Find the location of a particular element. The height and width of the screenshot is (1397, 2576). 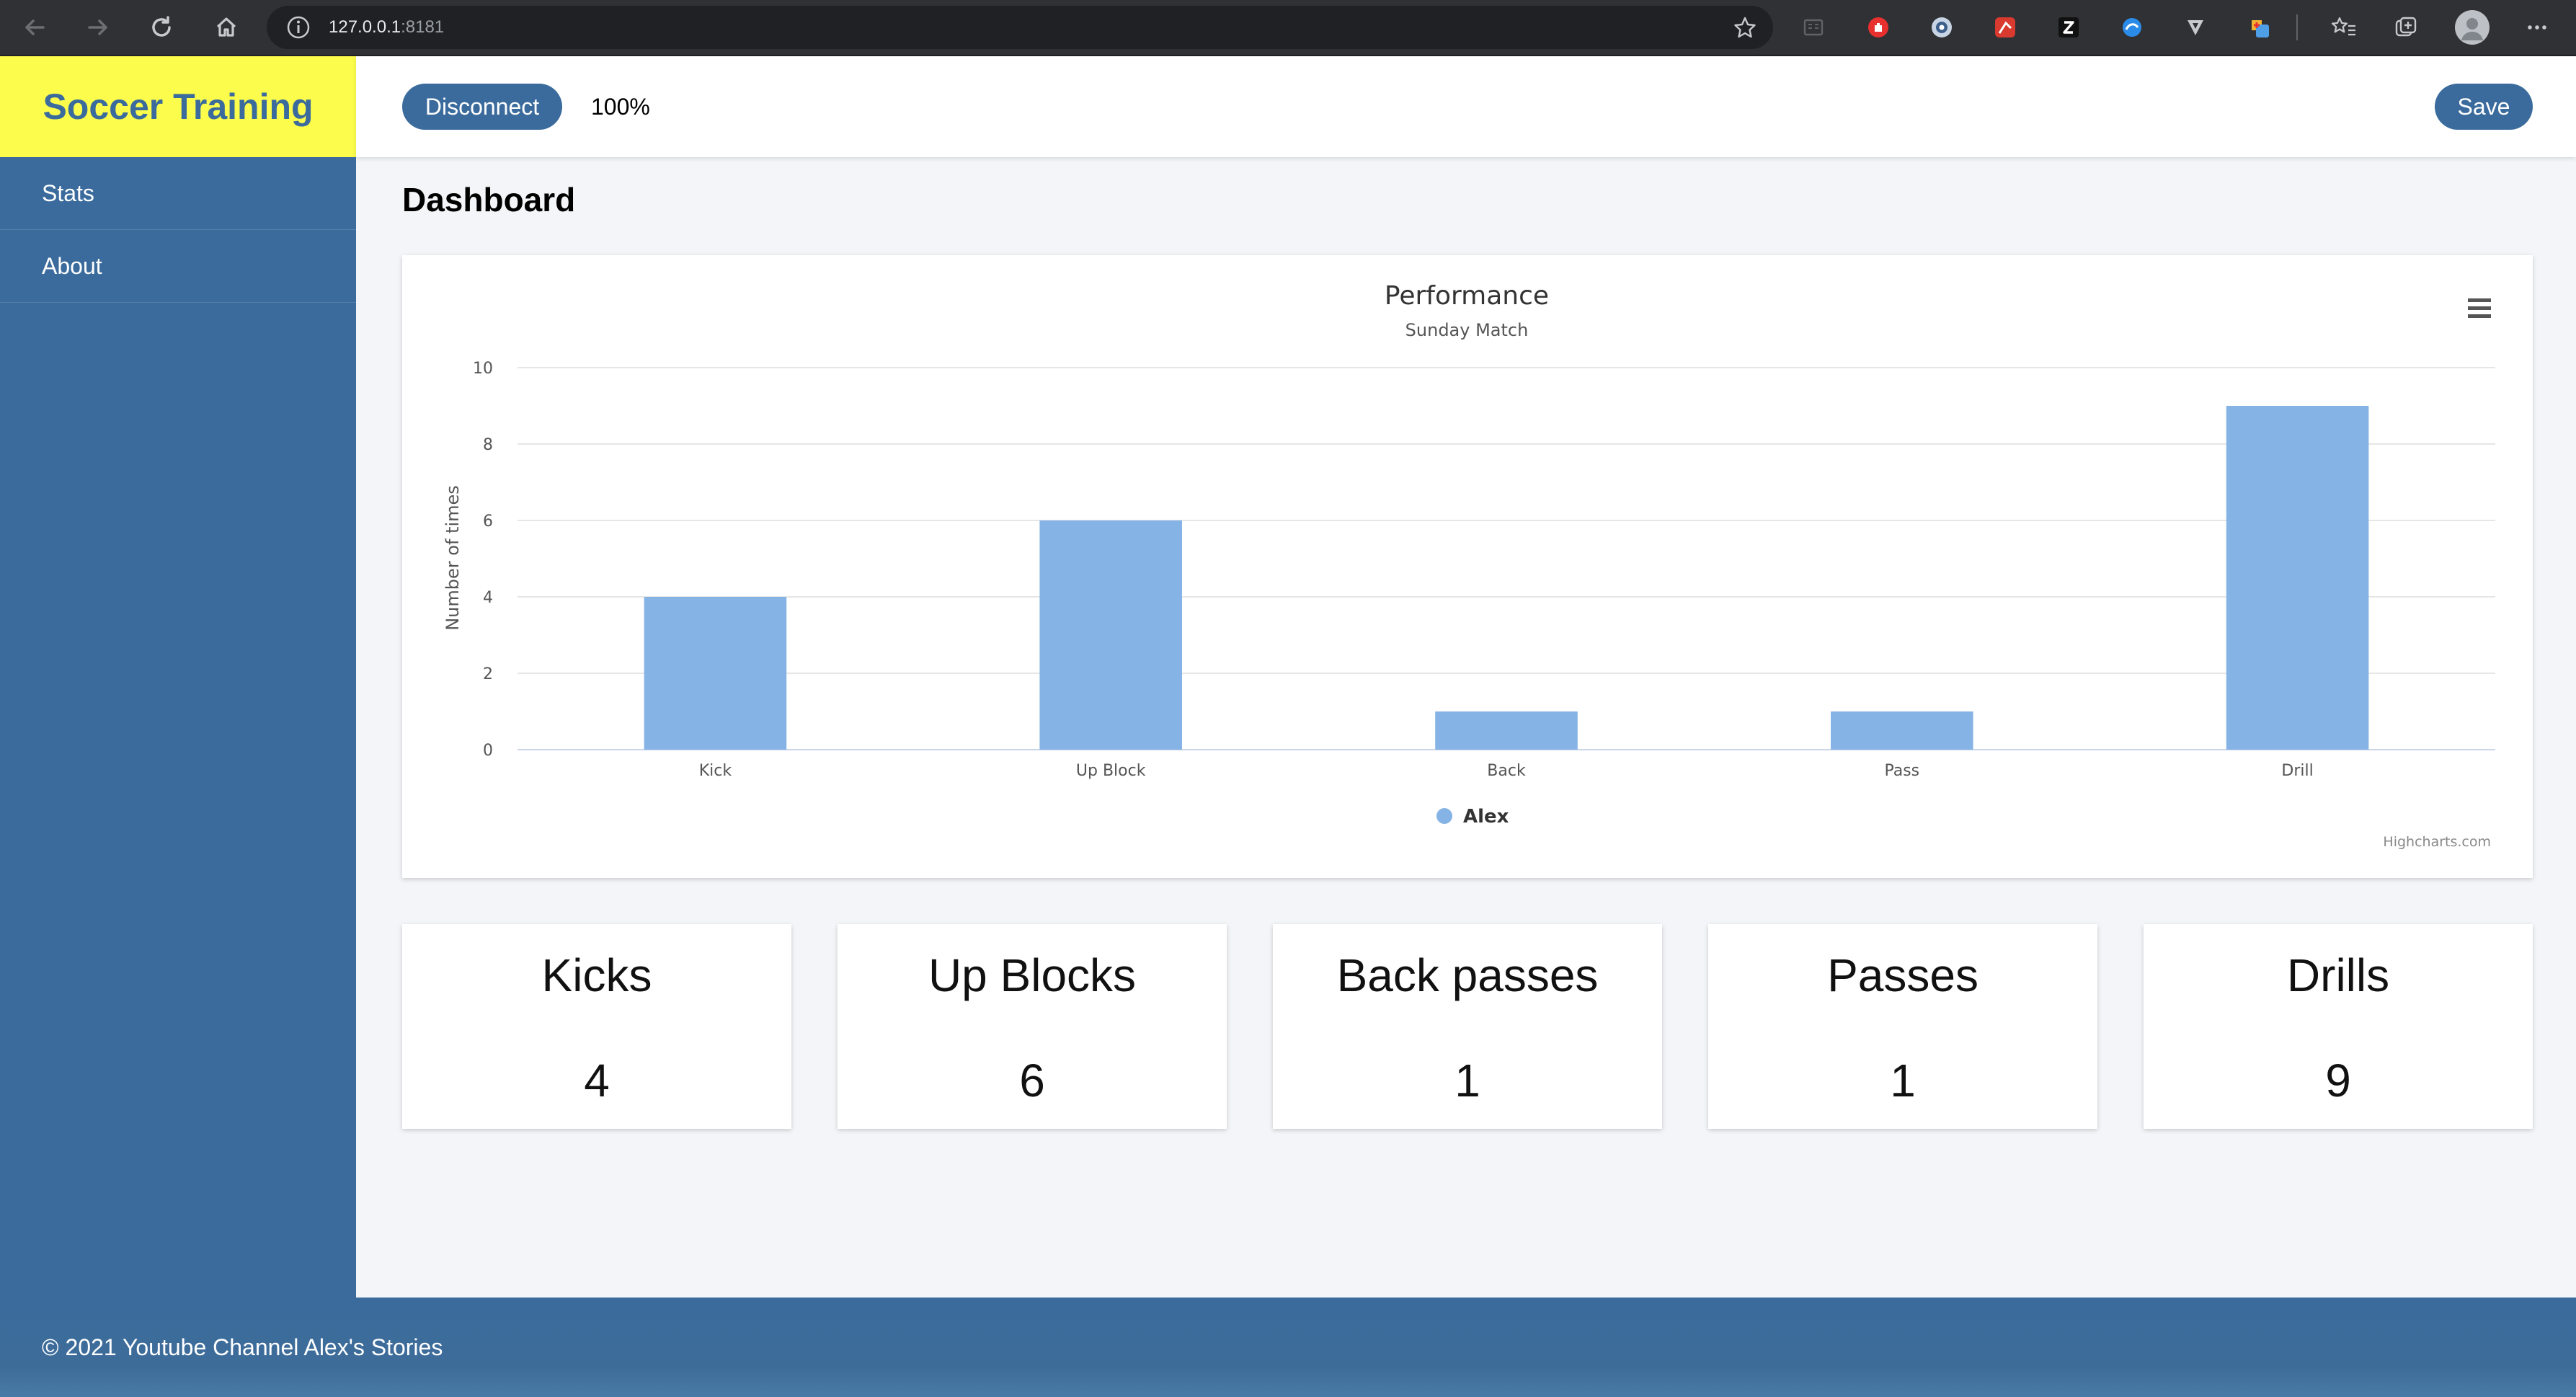

collections-icon is located at coordinates (2405, 28).